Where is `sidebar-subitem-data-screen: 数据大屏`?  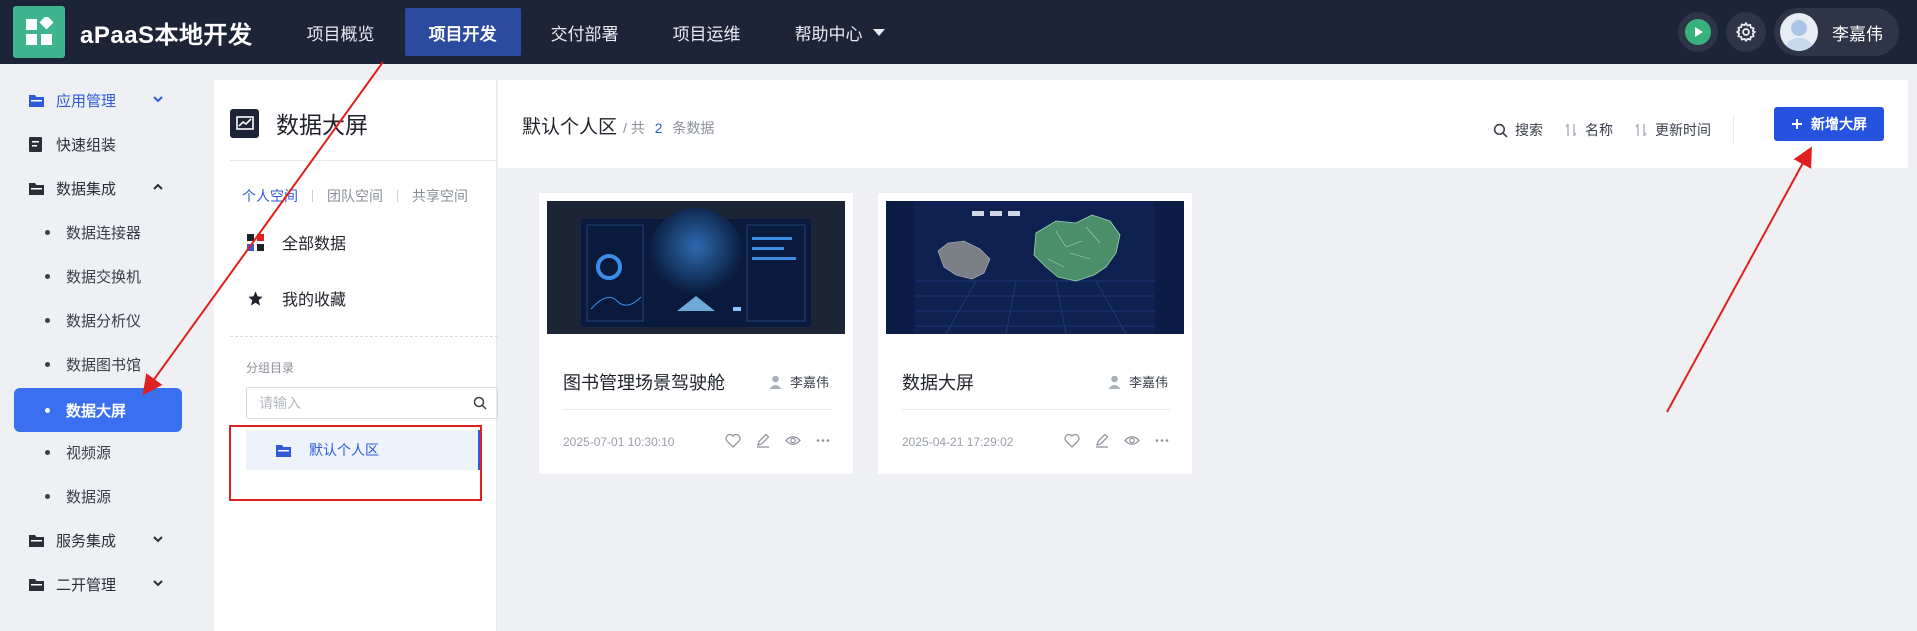
sidebar-subitem-data-screen: 数据大屏 is located at coordinates (98, 410).